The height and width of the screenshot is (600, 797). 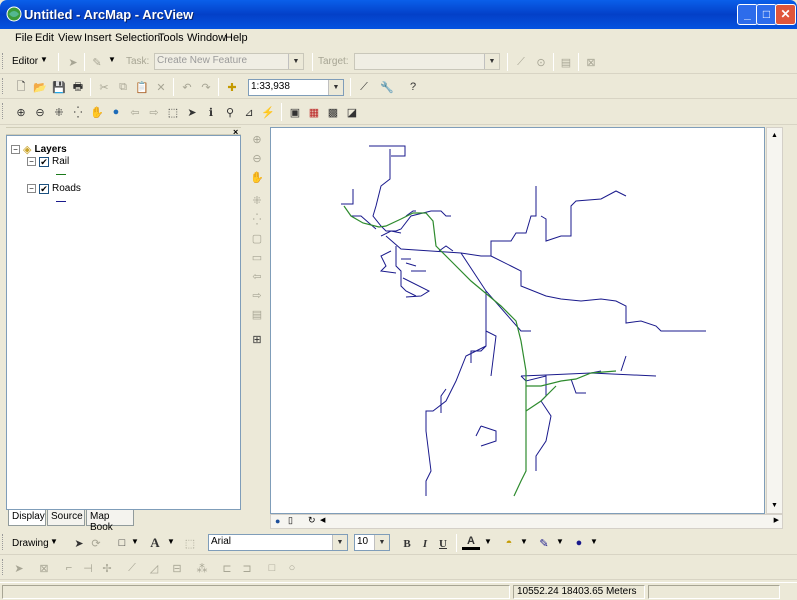 What do you see at coordinates (107, 568) in the screenshot?
I see `adv-tool-5-icon: ✢` at bounding box center [107, 568].